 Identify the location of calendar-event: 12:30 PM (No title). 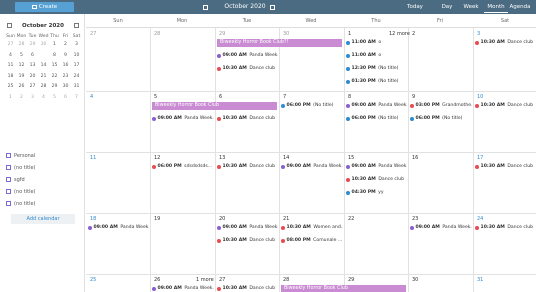
(376, 68).